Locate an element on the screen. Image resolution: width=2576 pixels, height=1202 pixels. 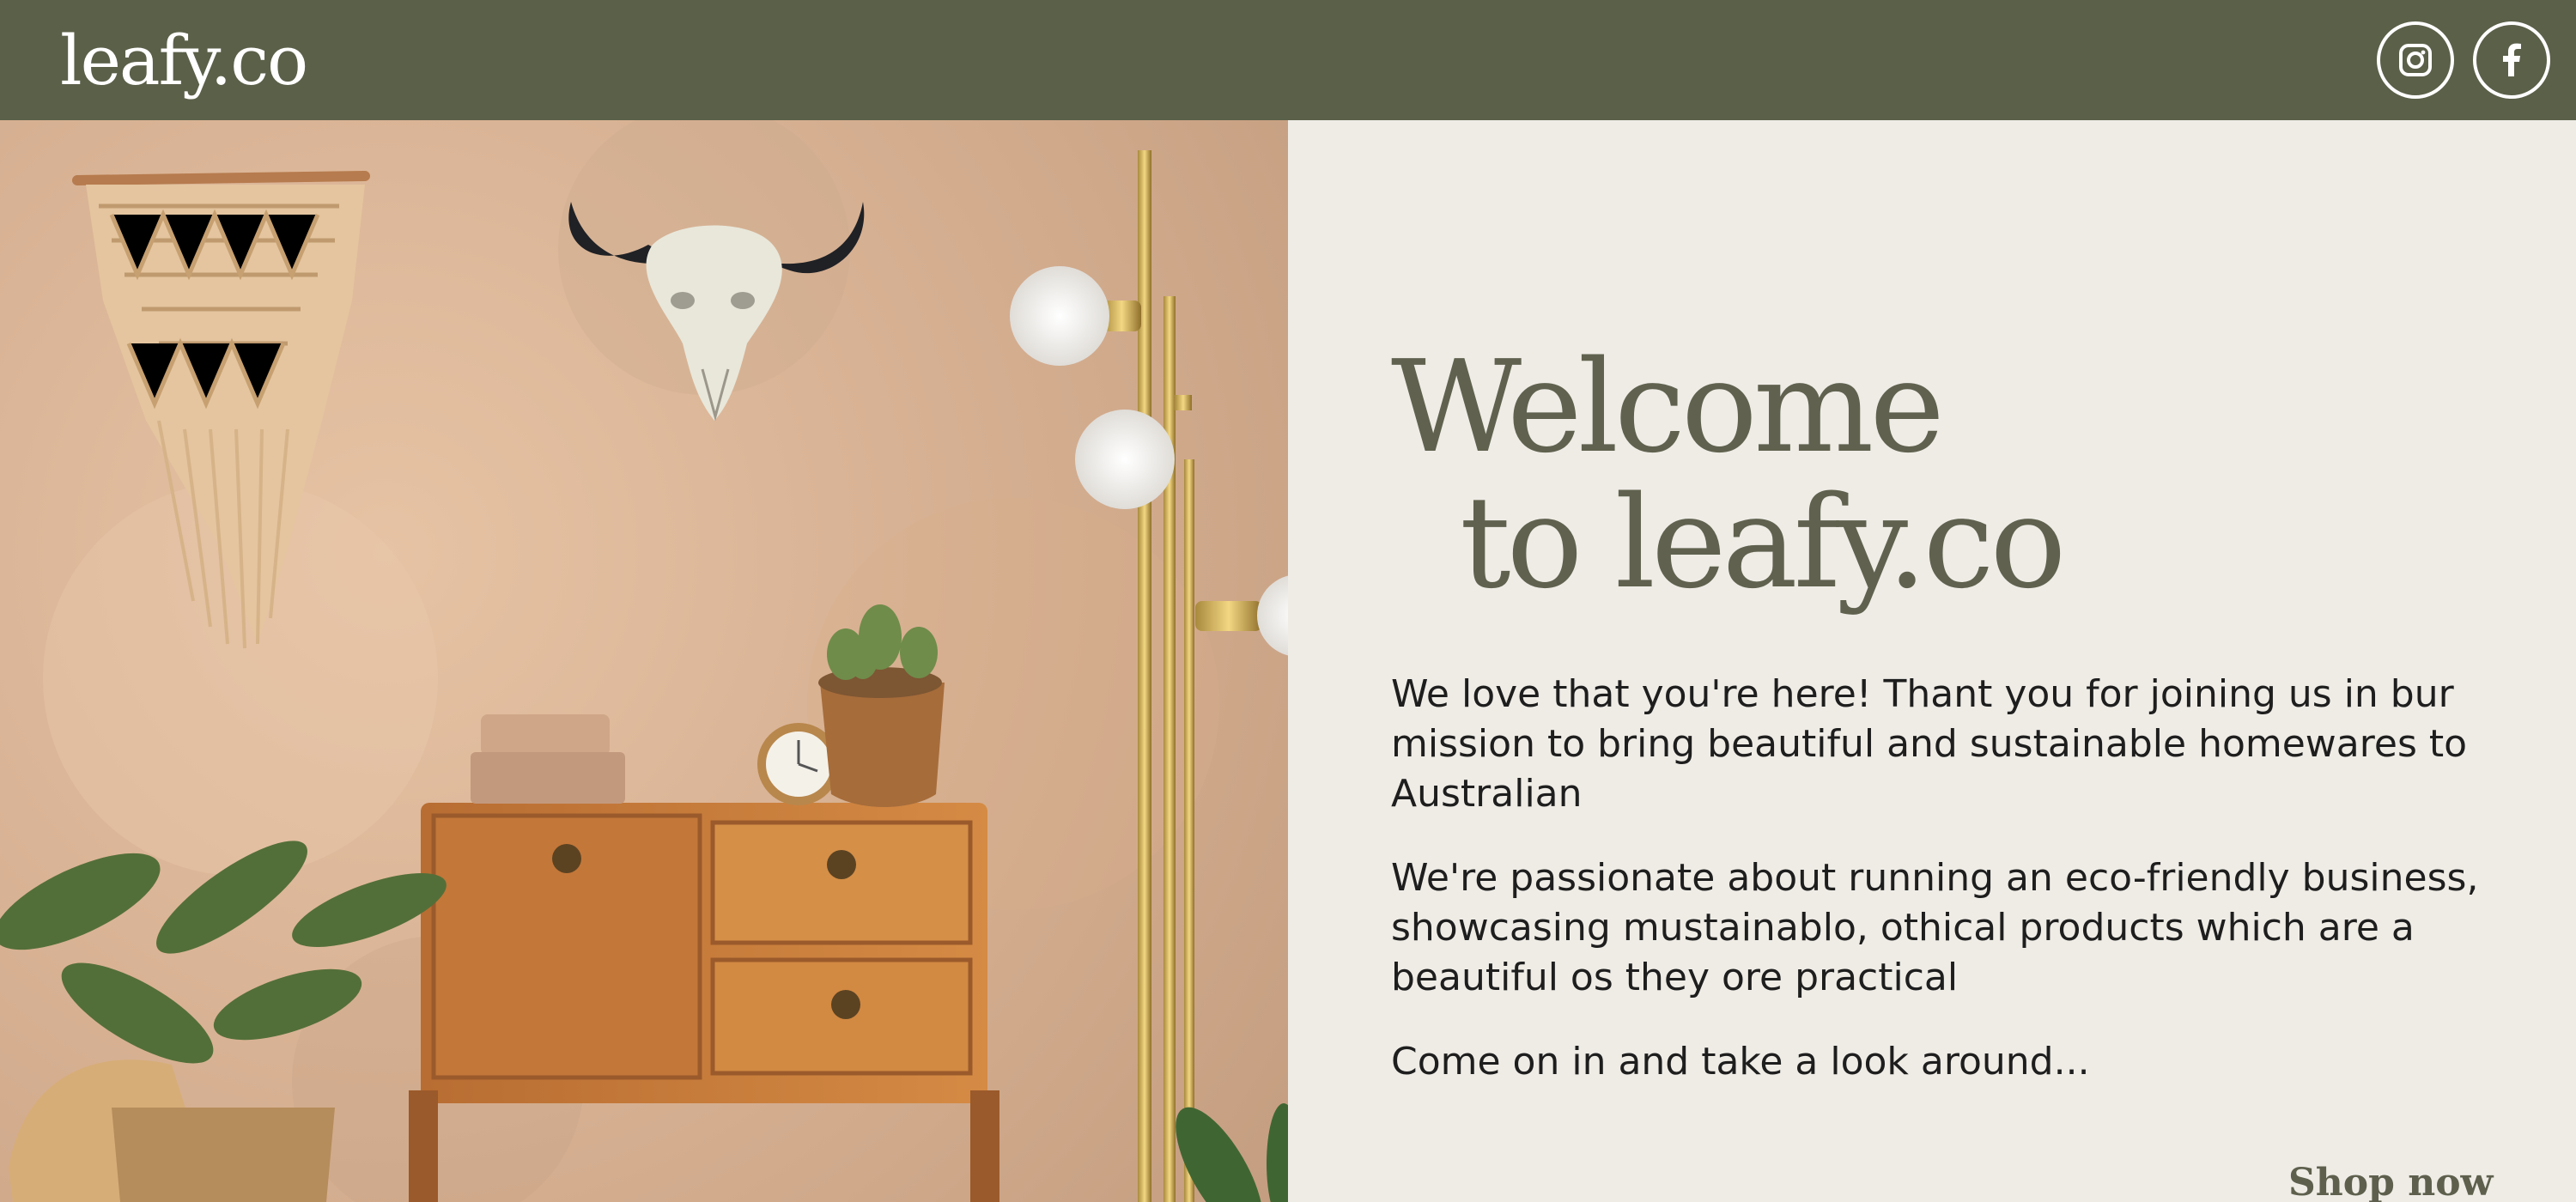
facebook-icon is located at coordinates (2512, 60).